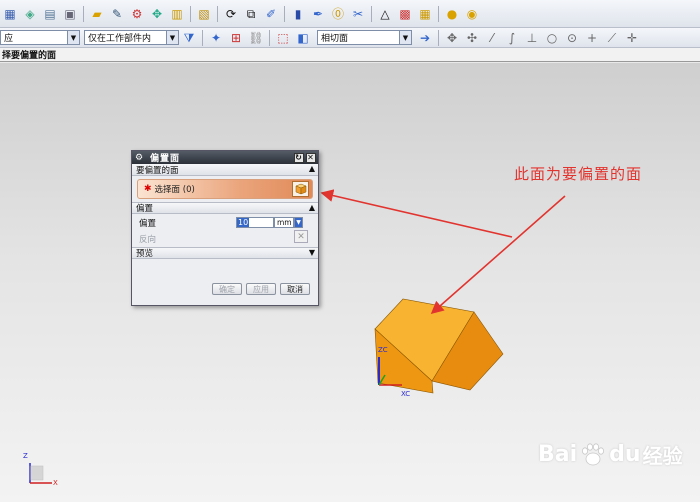 This screenshot has height=502, width=700. Describe the element at coordinates (148, 189) in the screenshot. I see `required-star-icon: ✱` at that location.